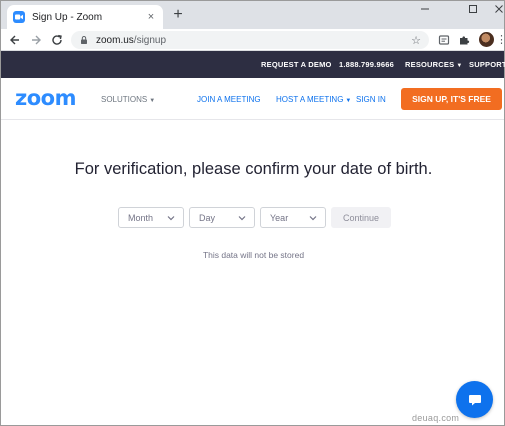  What do you see at coordinates (500, 40) in the screenshot?
I see `browser-menu-icon: ⋮` at bounding box center [500, 40].